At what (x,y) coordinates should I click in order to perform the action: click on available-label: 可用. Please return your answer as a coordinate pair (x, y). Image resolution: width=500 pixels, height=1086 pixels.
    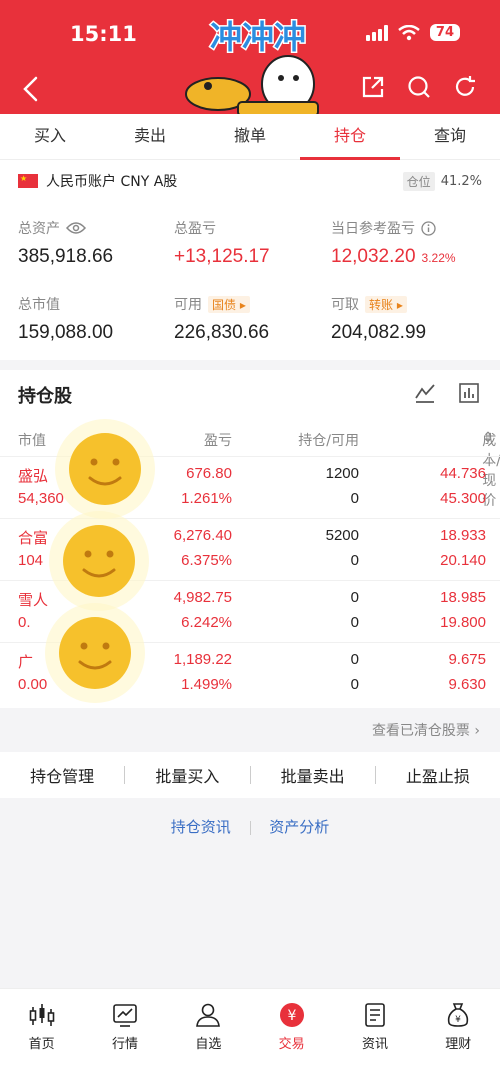
    Looking at the image, I should click on (188, 305).